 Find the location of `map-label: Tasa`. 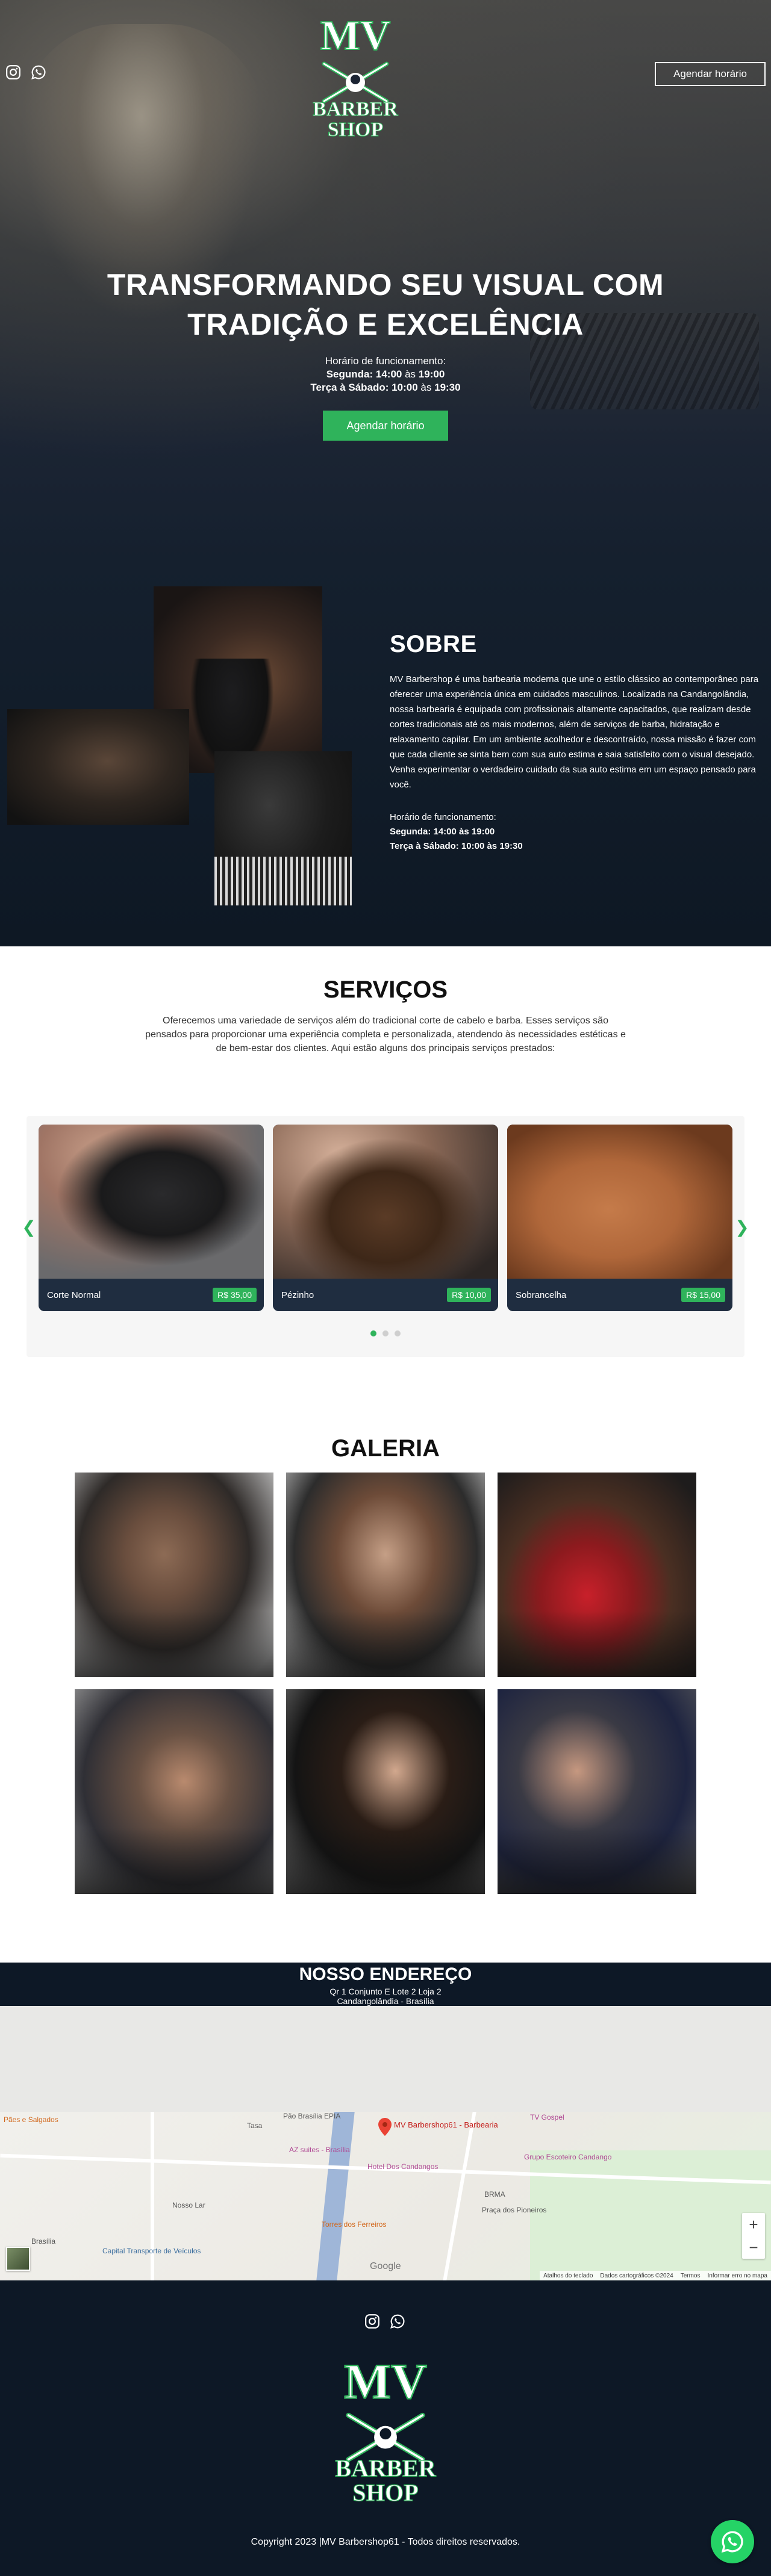

map-label: Tasa is located at coordinates (255, 2125).